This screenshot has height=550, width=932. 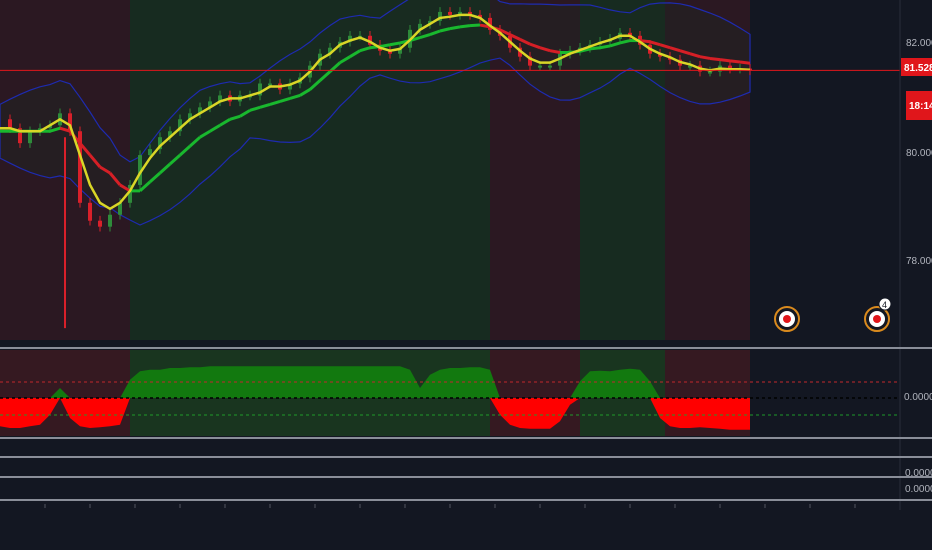 I want to click on price-tick-78: 78.000, so click(x=919, y=261).